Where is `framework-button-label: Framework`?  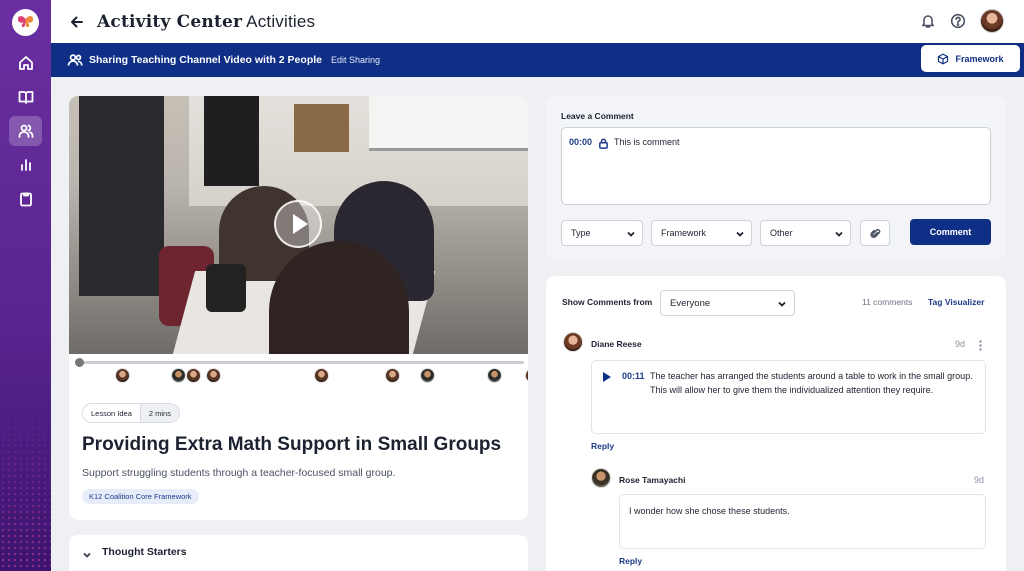
framework-button-label: Framework is located at coordinates (979, 58).